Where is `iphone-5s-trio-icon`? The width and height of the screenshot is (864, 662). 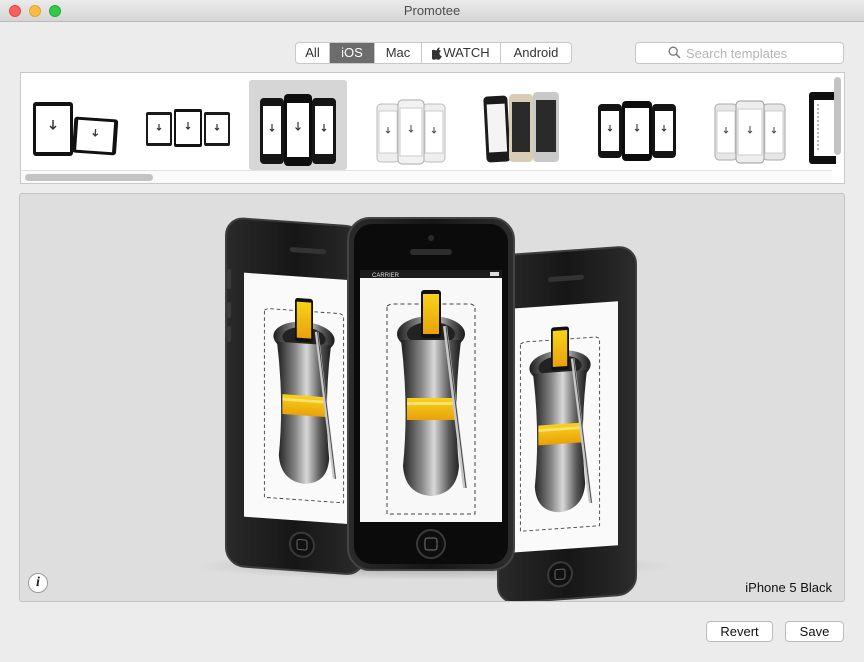
iphone-5s-trio-icon is located at coordinates (521, 127).